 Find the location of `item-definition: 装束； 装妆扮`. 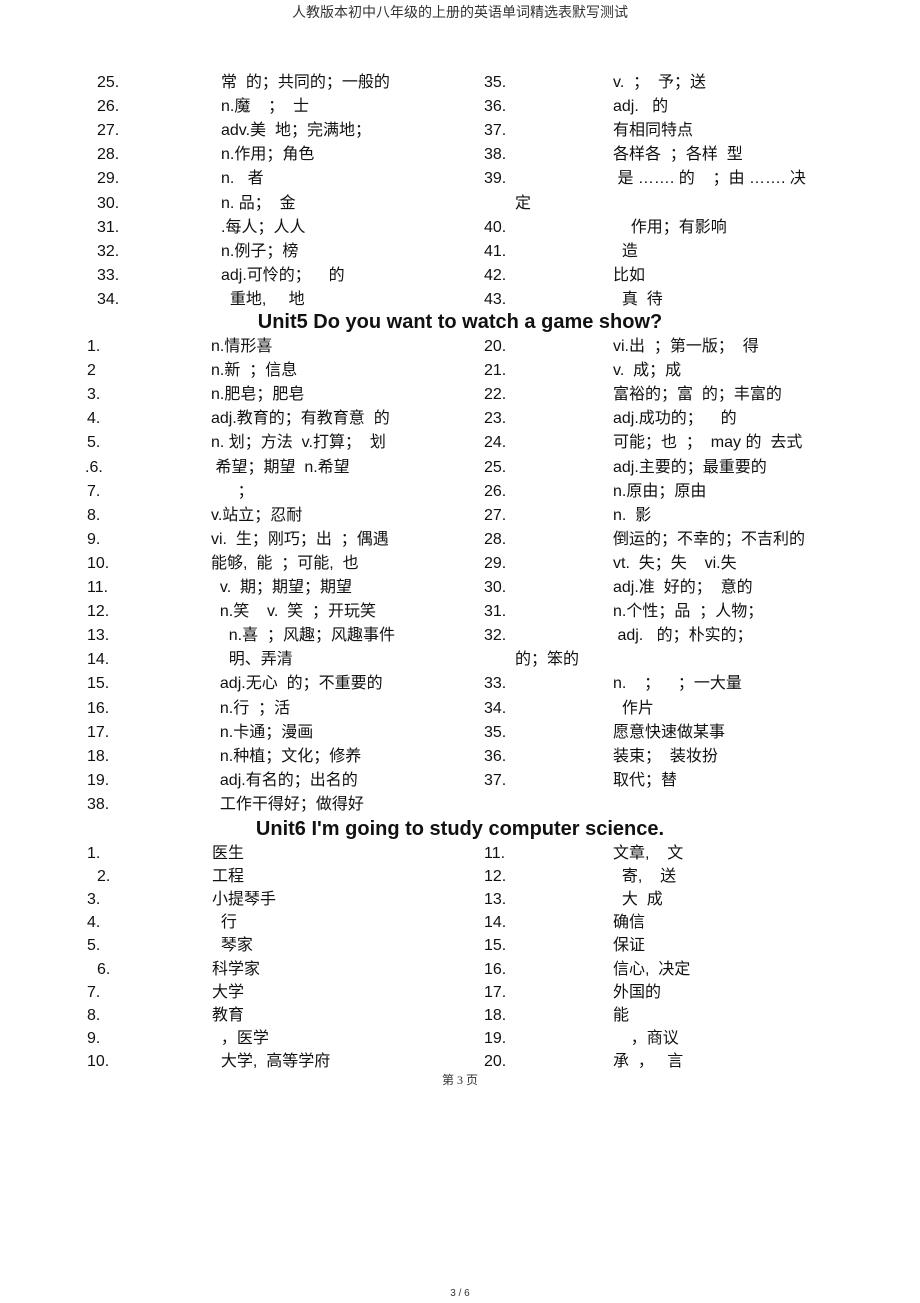

item-definition: 装束； 装妆扮 is located at coordinates (665, 756).